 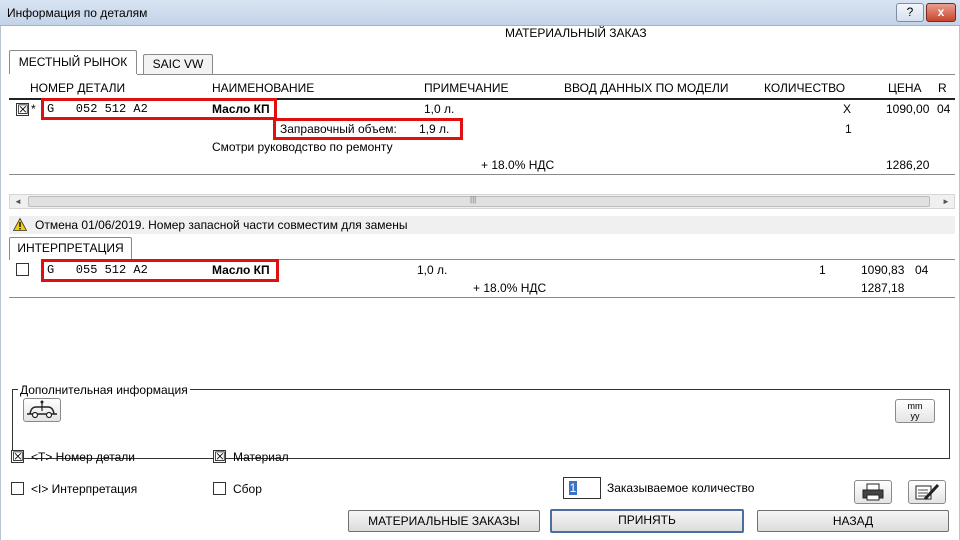 What do you see at coordinates (848, 129) in the screenshot?
I see `fill-volume-qty: 1` at bounding box center [848, 129].